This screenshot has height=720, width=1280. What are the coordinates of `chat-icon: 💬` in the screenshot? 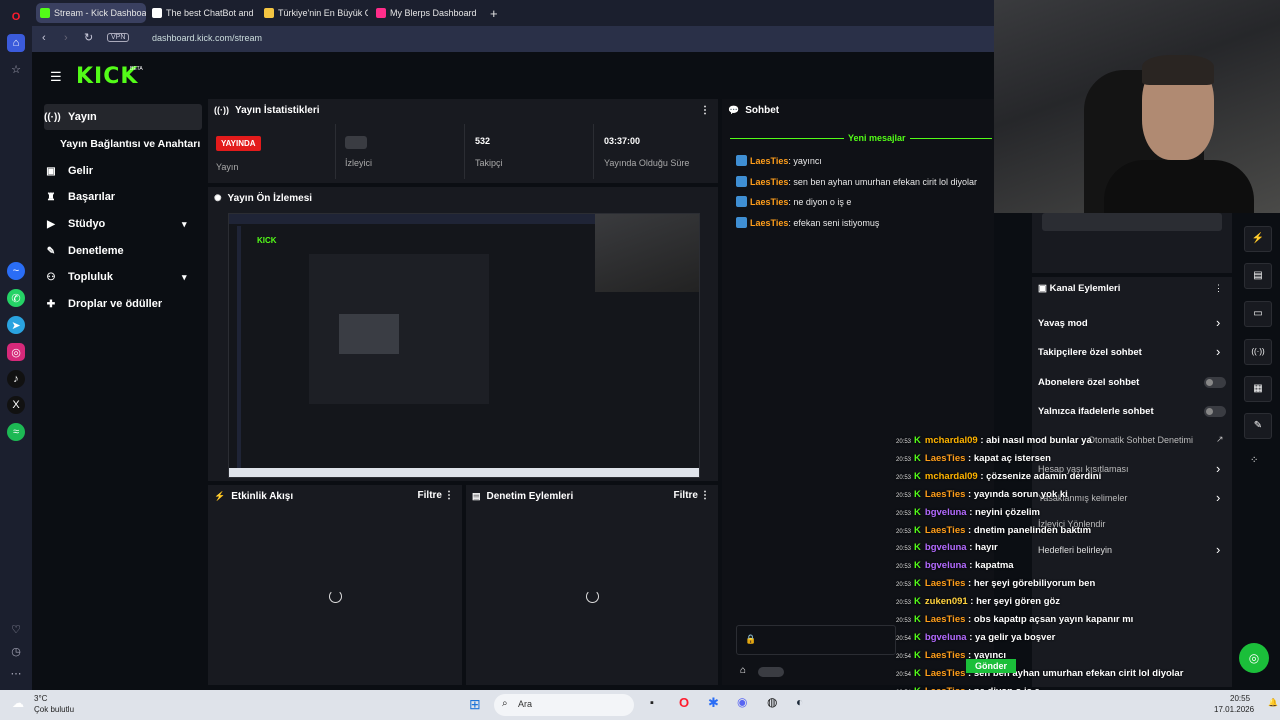 It's located at (734, 109).